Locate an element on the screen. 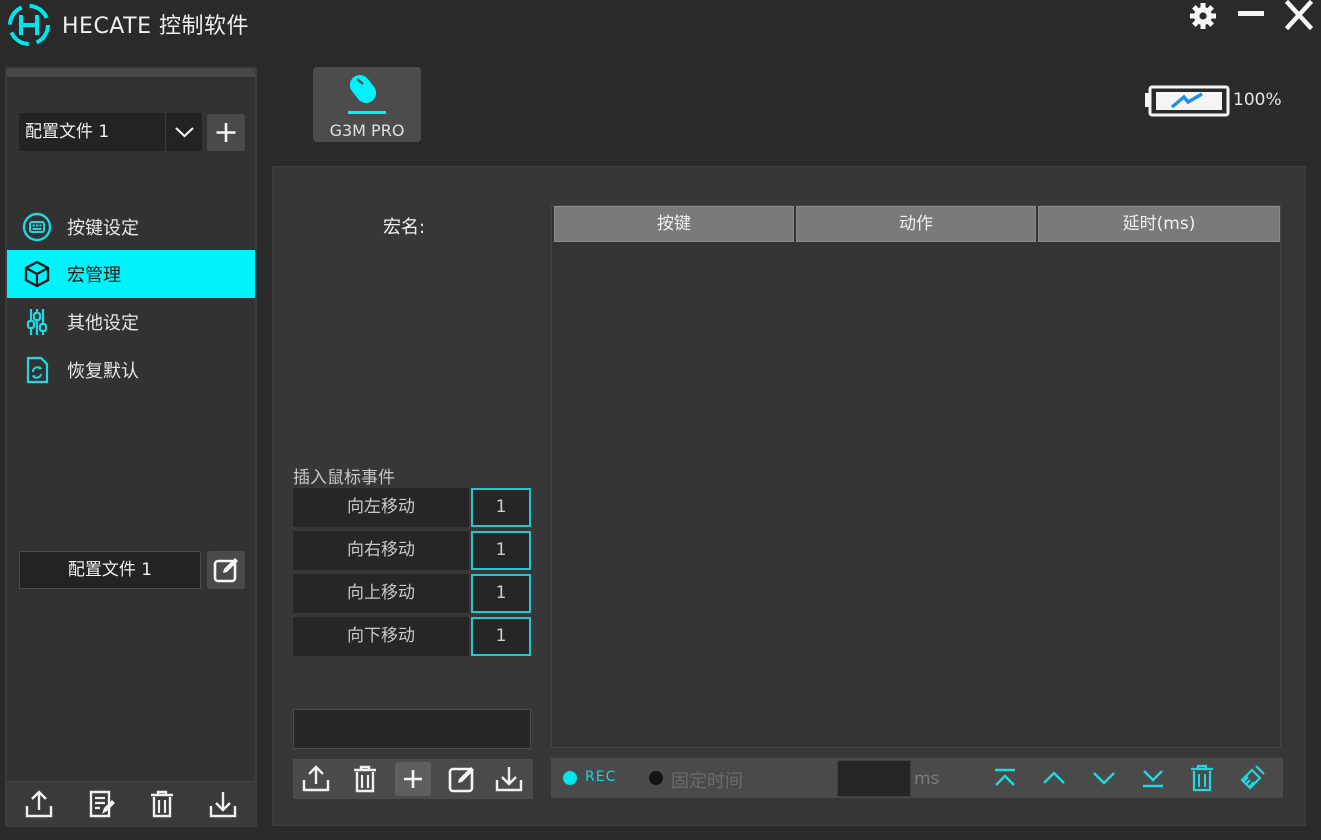 The width and height of the screenshot is (1321, 840). close-button is located at coordinates (1299, 15).